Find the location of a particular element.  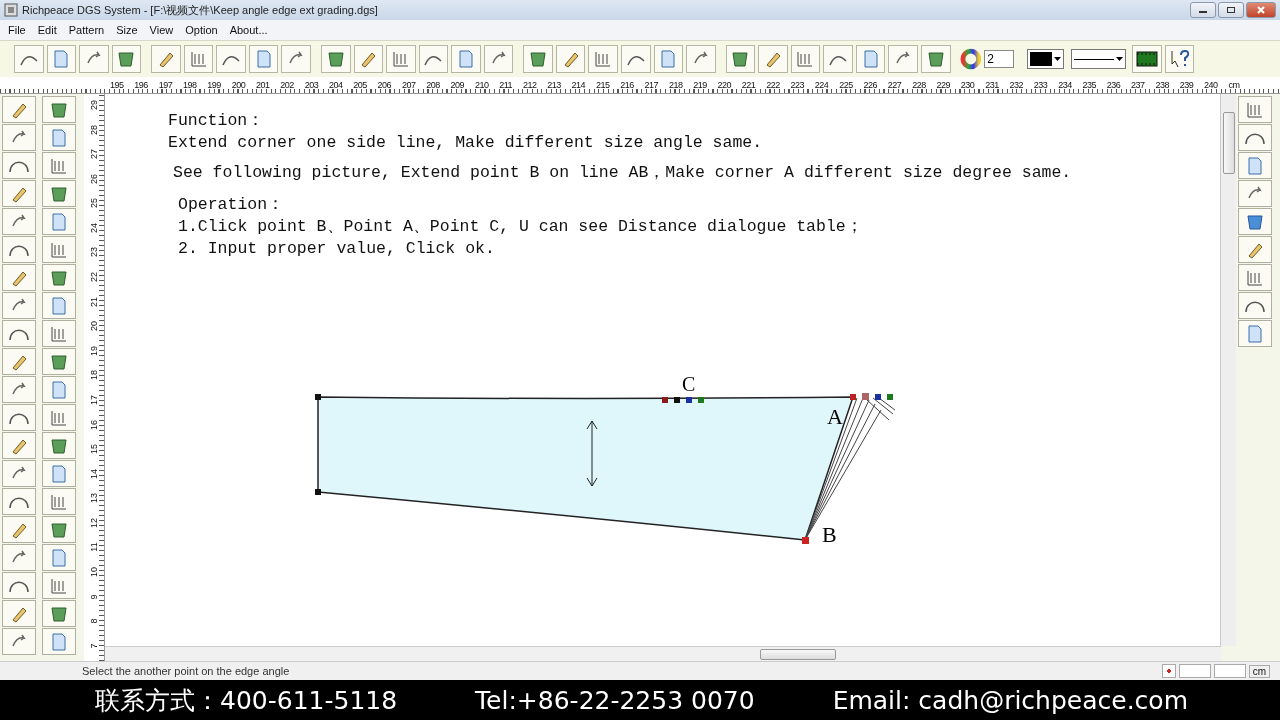

point-label: C is located at coordinates (689, 384).